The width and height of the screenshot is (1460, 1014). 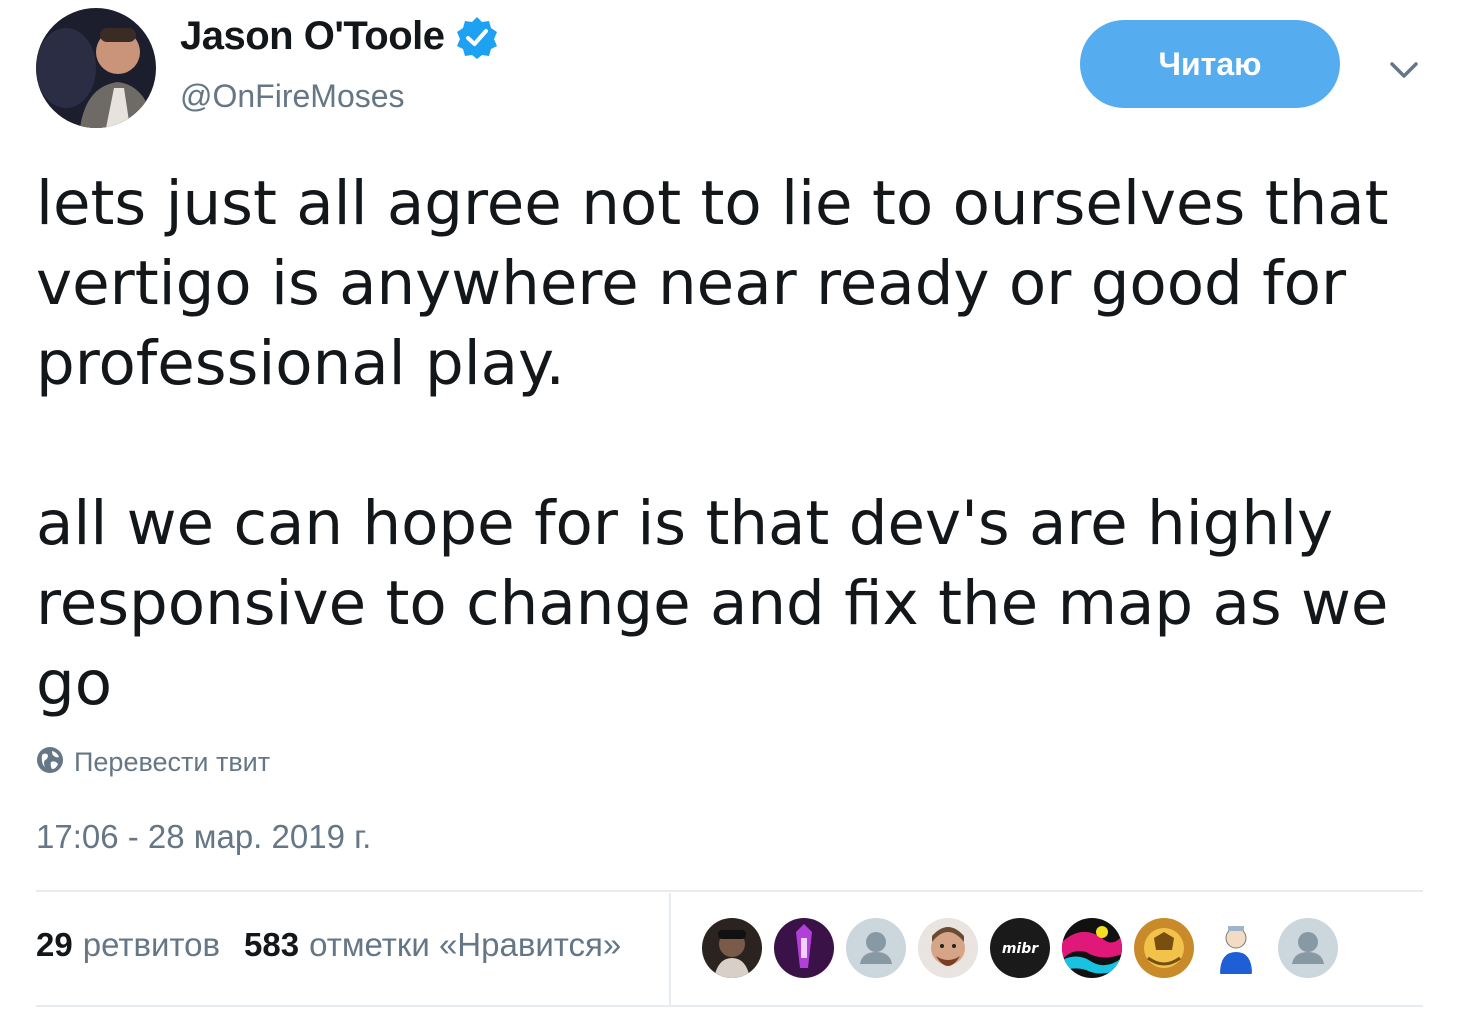 What do you see at coordinates (272, 944) in the screenshot?
I see `like-count: 583` at bounding box center [272, 944].